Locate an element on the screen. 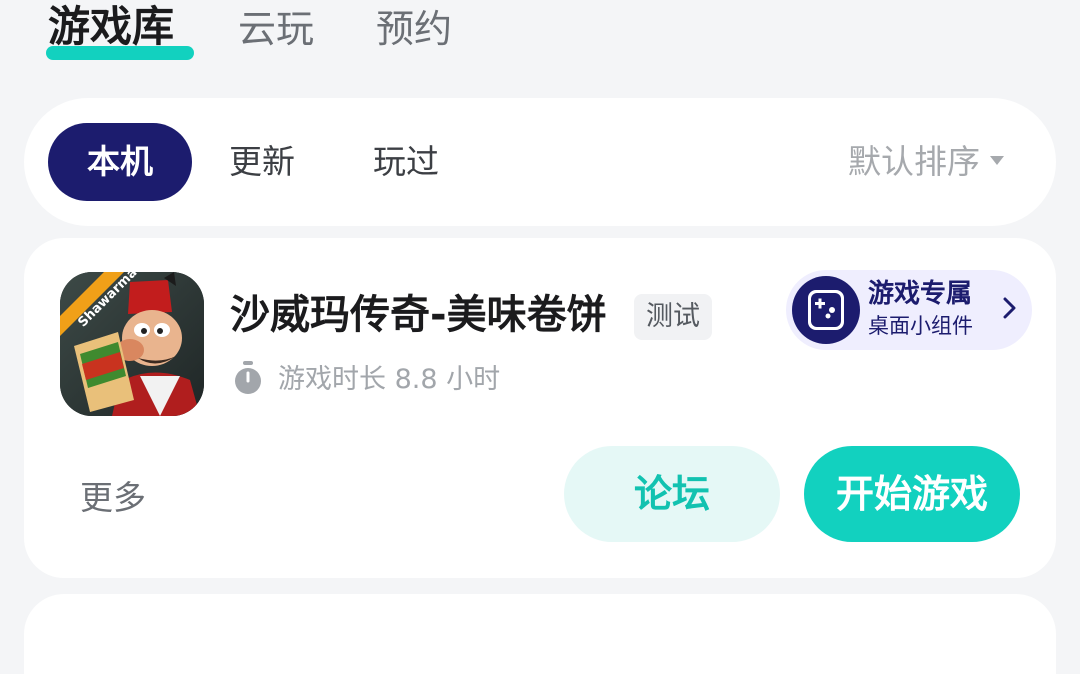 The image size is (1080, 674). filter-chip-label: 玩过 is located at coordinates (406, 161).